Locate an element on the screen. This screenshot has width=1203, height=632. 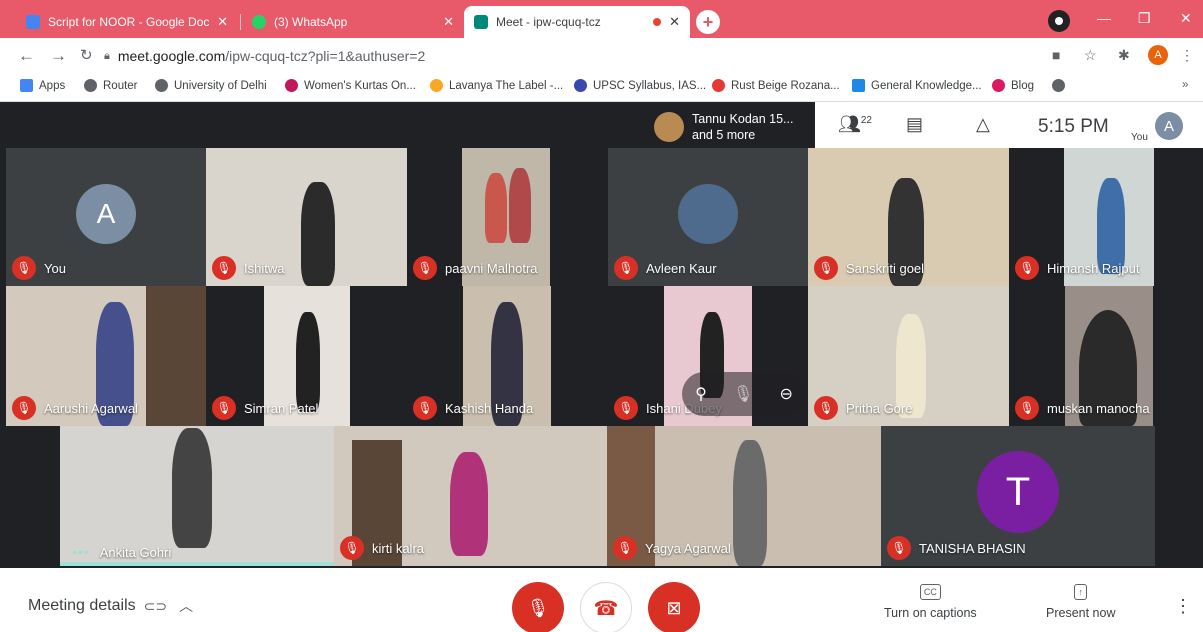
forward-icon: → is located at coordinates (58, 56).